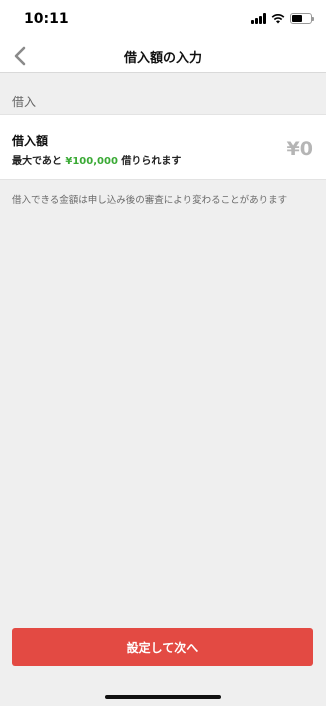 The height and width of the screenshot is (706, 326). Describe the element at coordinates (37, 161) in the screenshot. I see `amount-limit-prefix: 最大であと` at that location.